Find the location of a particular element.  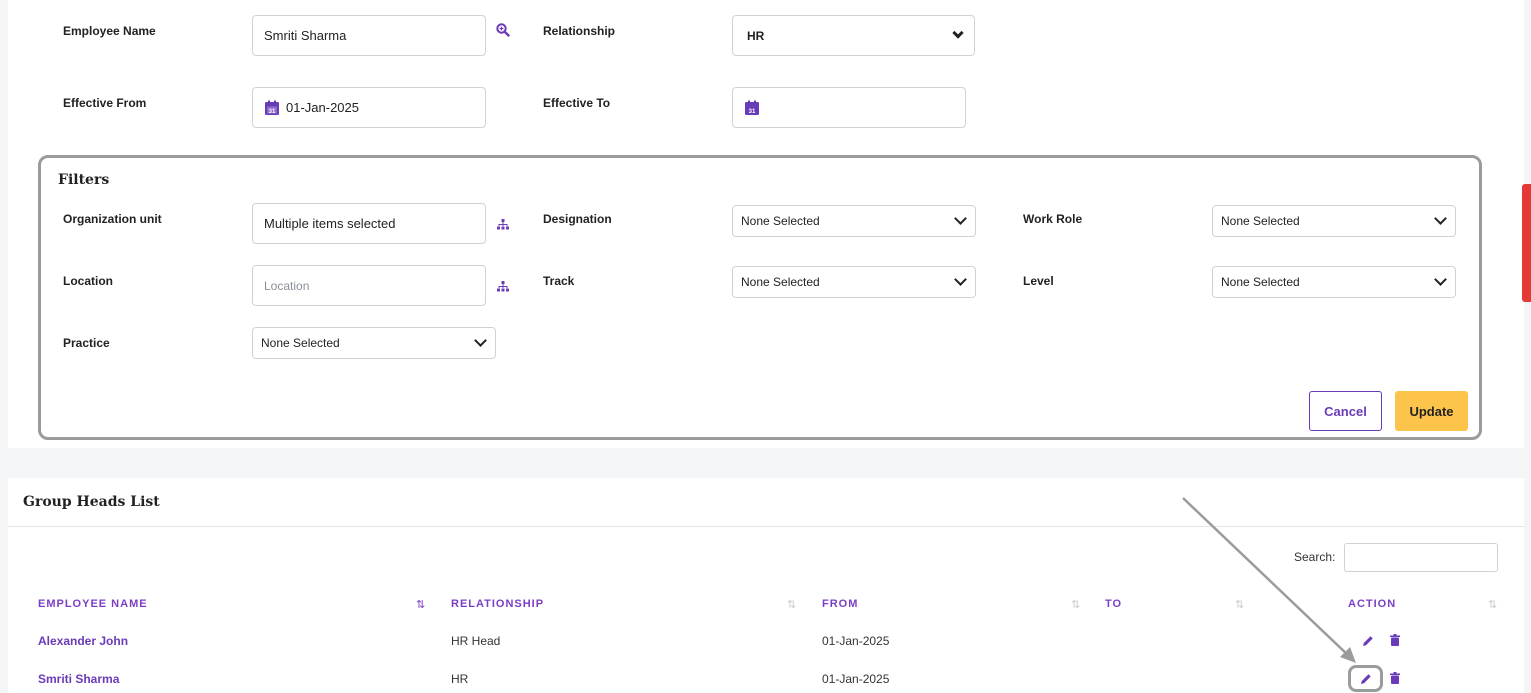

cancel-button: Cancel is located at coordinates (1345, 411).